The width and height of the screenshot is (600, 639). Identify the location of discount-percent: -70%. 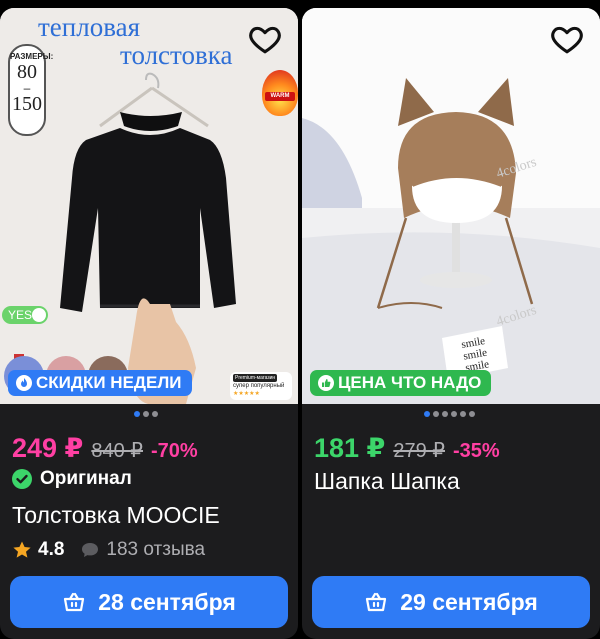
(174, 451).